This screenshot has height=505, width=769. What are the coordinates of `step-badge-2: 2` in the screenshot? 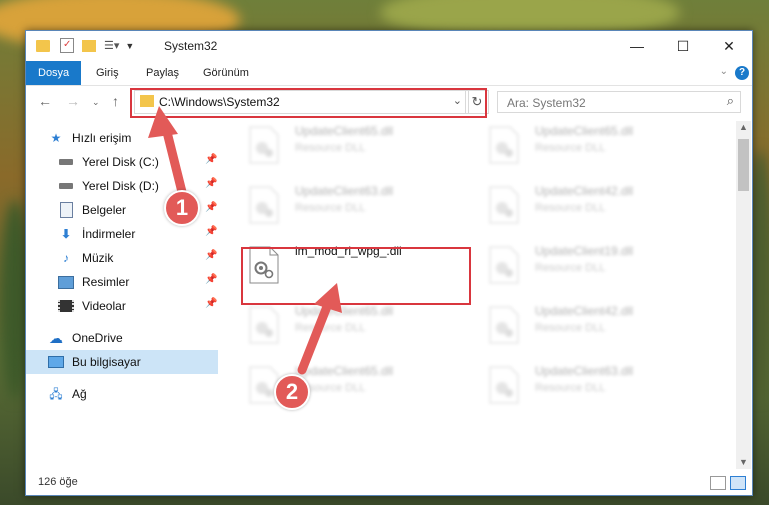 It's located at (292, 392).